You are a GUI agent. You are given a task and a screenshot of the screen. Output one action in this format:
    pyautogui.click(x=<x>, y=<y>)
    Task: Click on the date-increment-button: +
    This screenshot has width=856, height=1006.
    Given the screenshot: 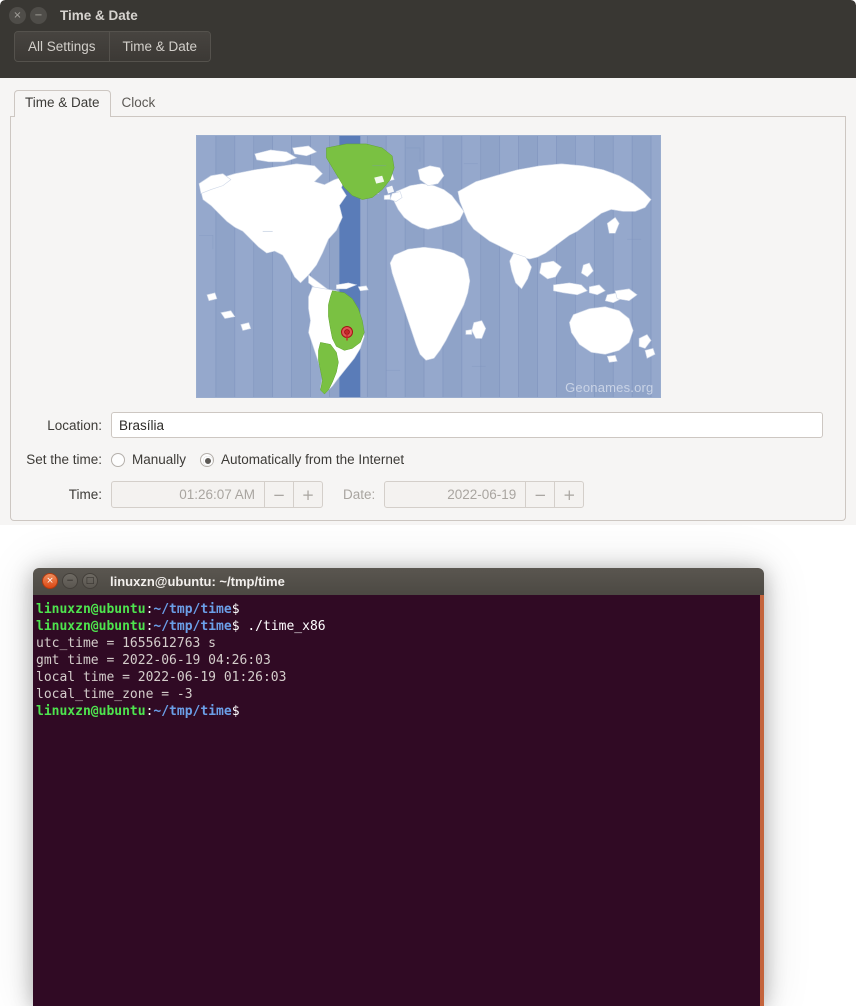 What is the action you would take?
    pyautogui.click(x=568, y=494)
    